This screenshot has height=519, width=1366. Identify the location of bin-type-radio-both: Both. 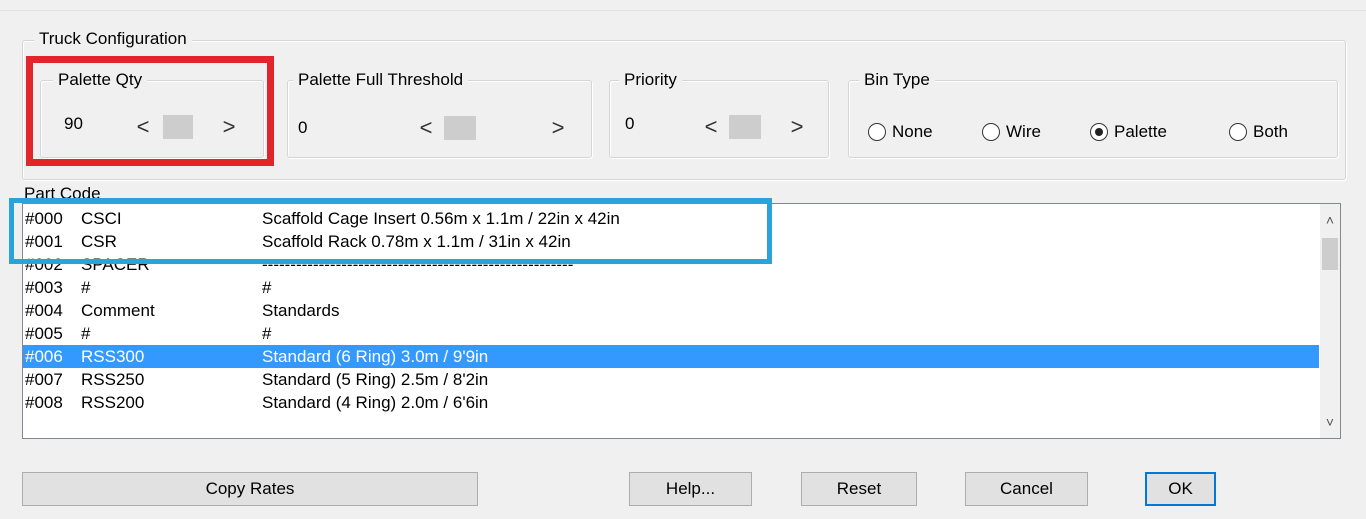
(1258, 132).